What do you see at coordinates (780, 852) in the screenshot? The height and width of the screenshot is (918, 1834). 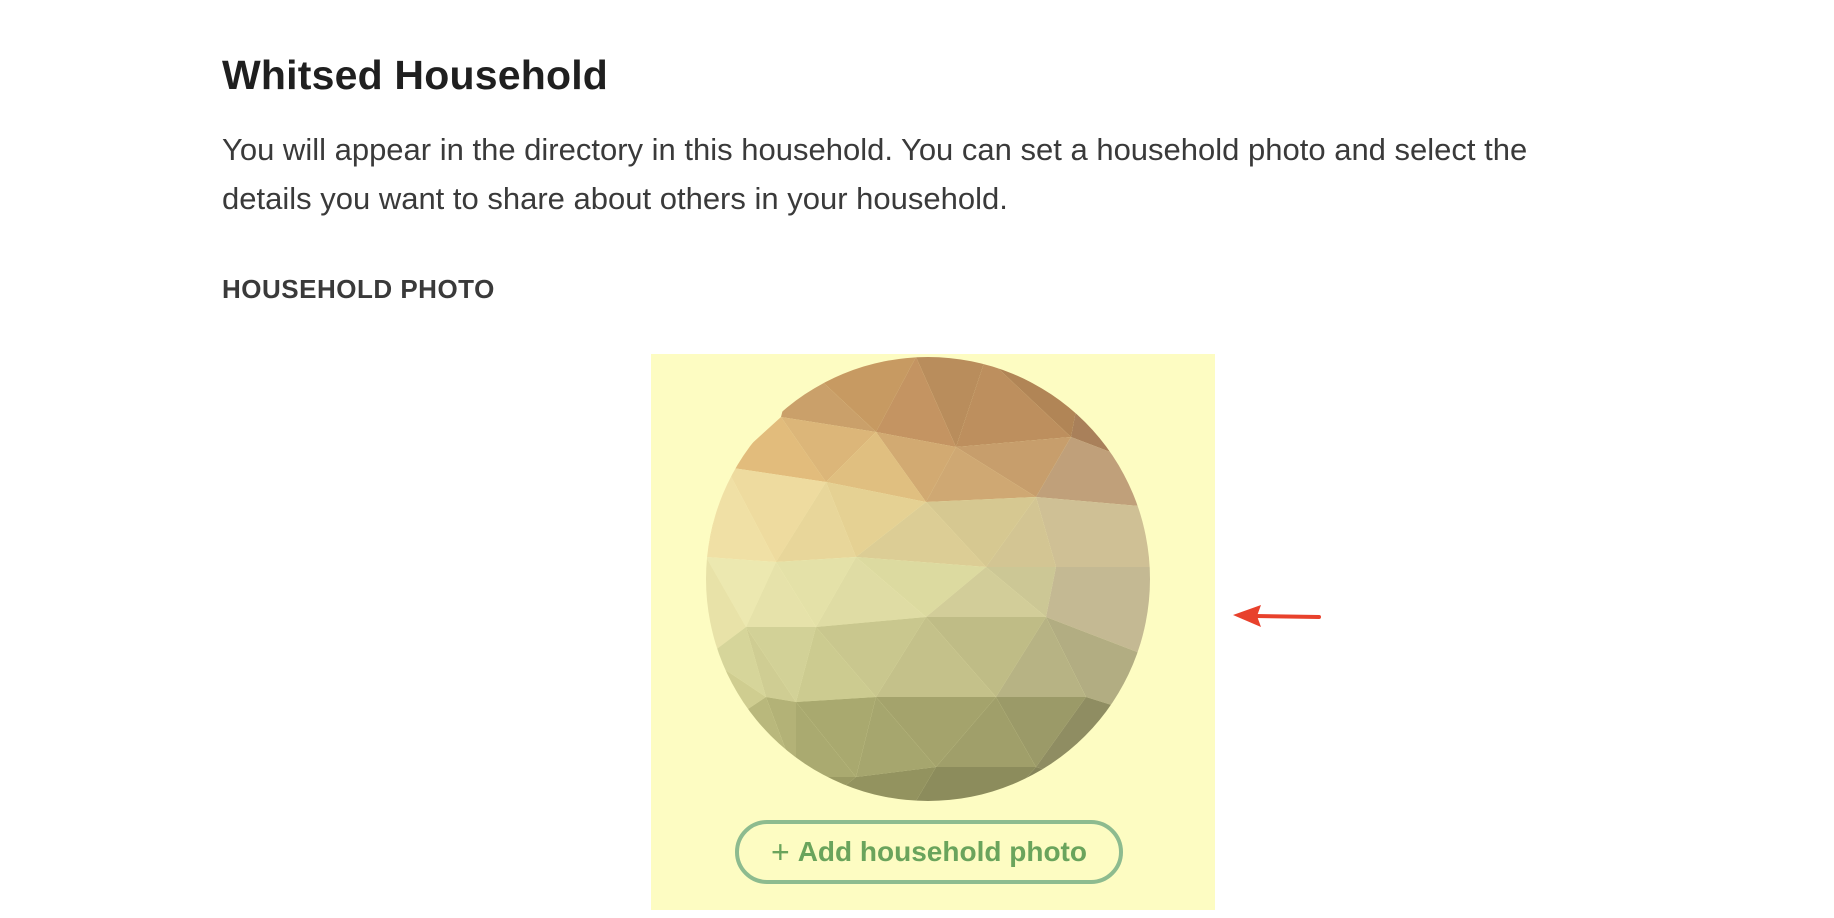 I see `plus-icon: +` at bounding box center [780, 852].